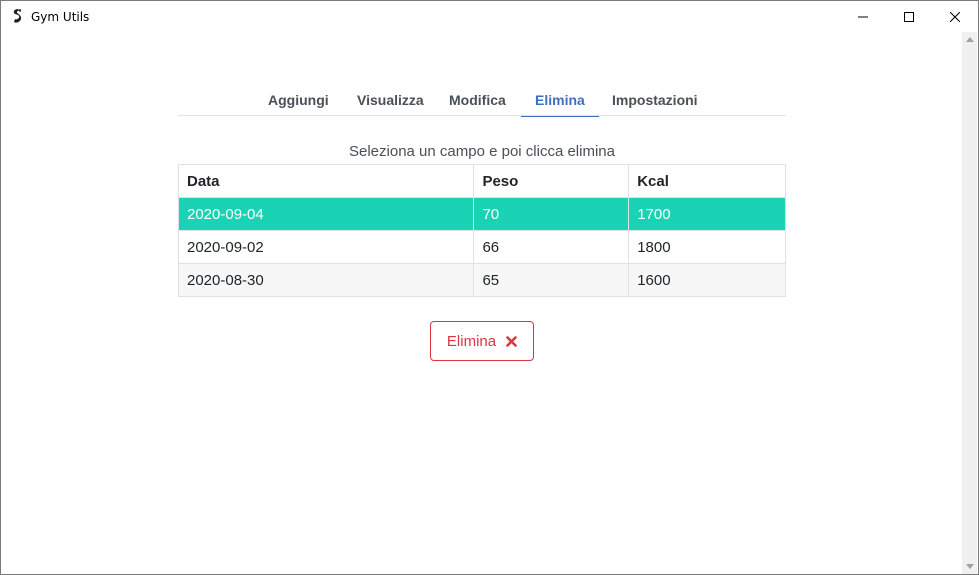 Image resolution: width=979 pixels, height=575 pixels. What do you see at coordinates (551, 247) in the screenshot?
I see `cell-peso: 66` at bounding box center [551, 247].